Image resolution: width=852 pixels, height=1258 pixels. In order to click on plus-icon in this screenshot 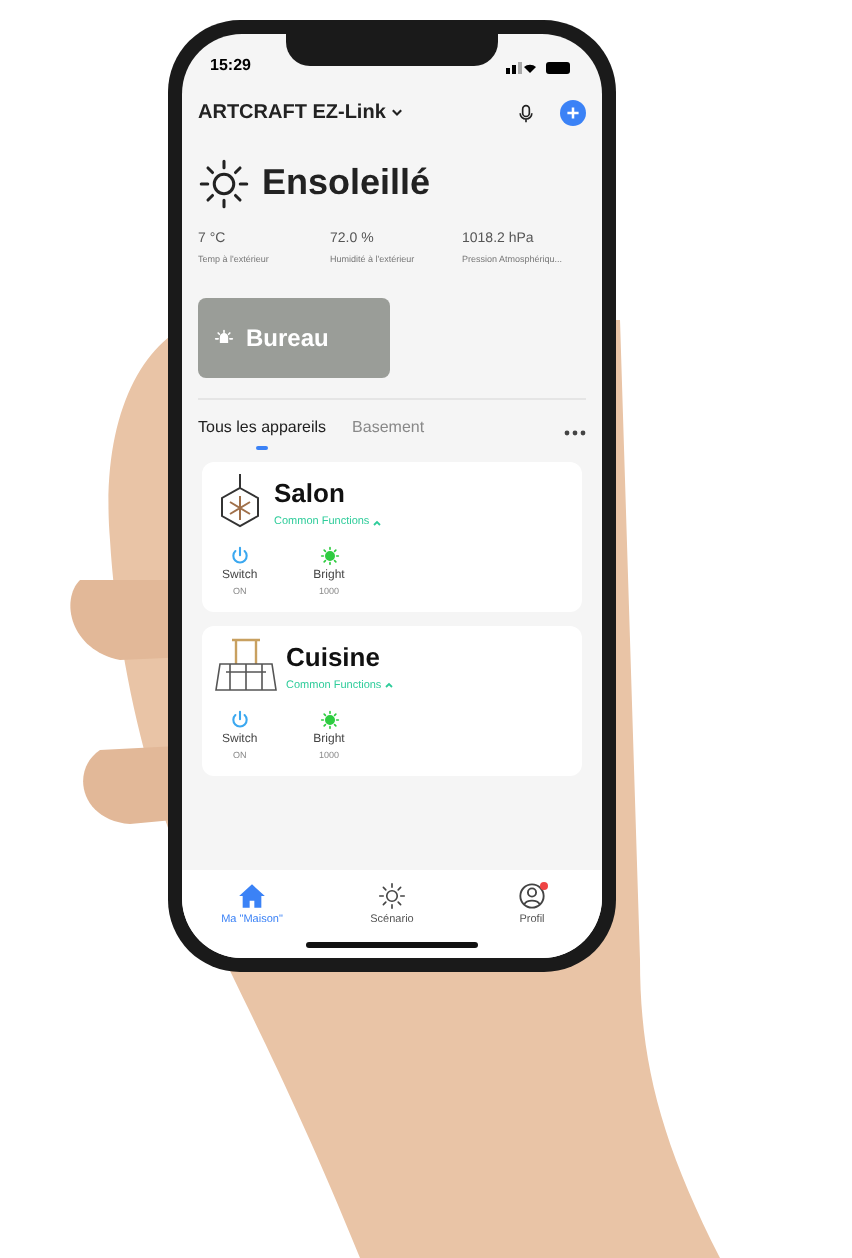, I will do `click(573, 113)`.